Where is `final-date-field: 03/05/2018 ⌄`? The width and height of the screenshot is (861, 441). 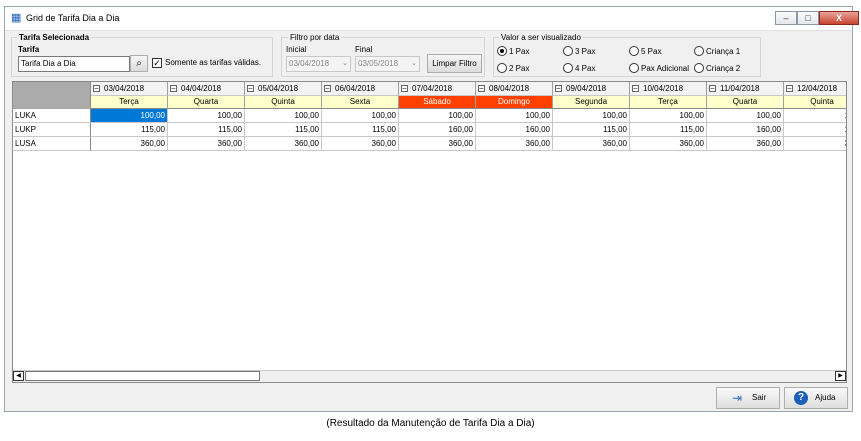
final-date-field: 03/05/2018 ⌄ is located at coordinates (387, 64).